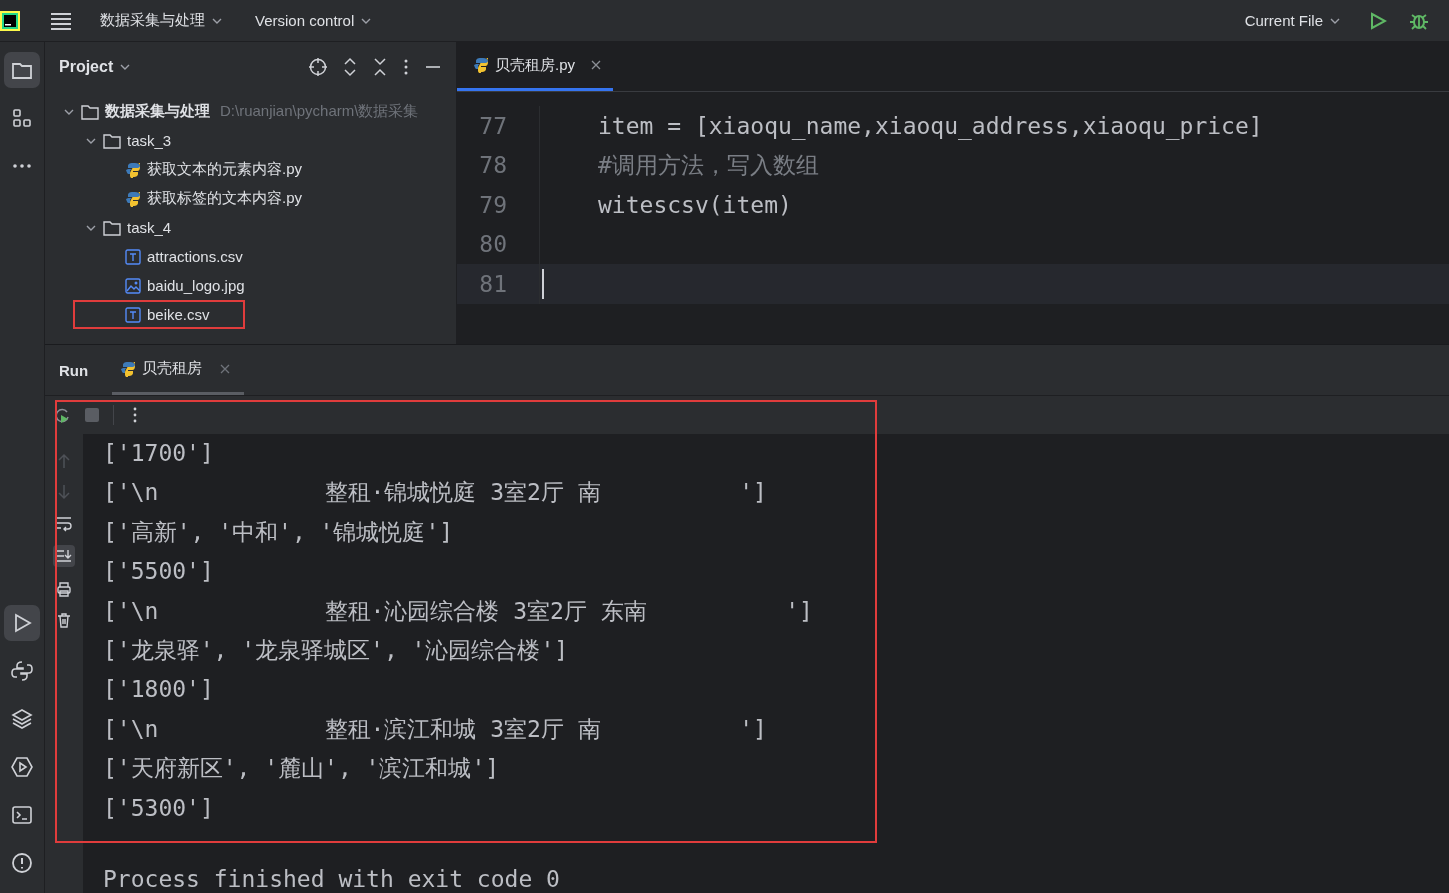  Describe the element at coordinates (61, 20) in the screenshot. I see `menu-icon` at that location.